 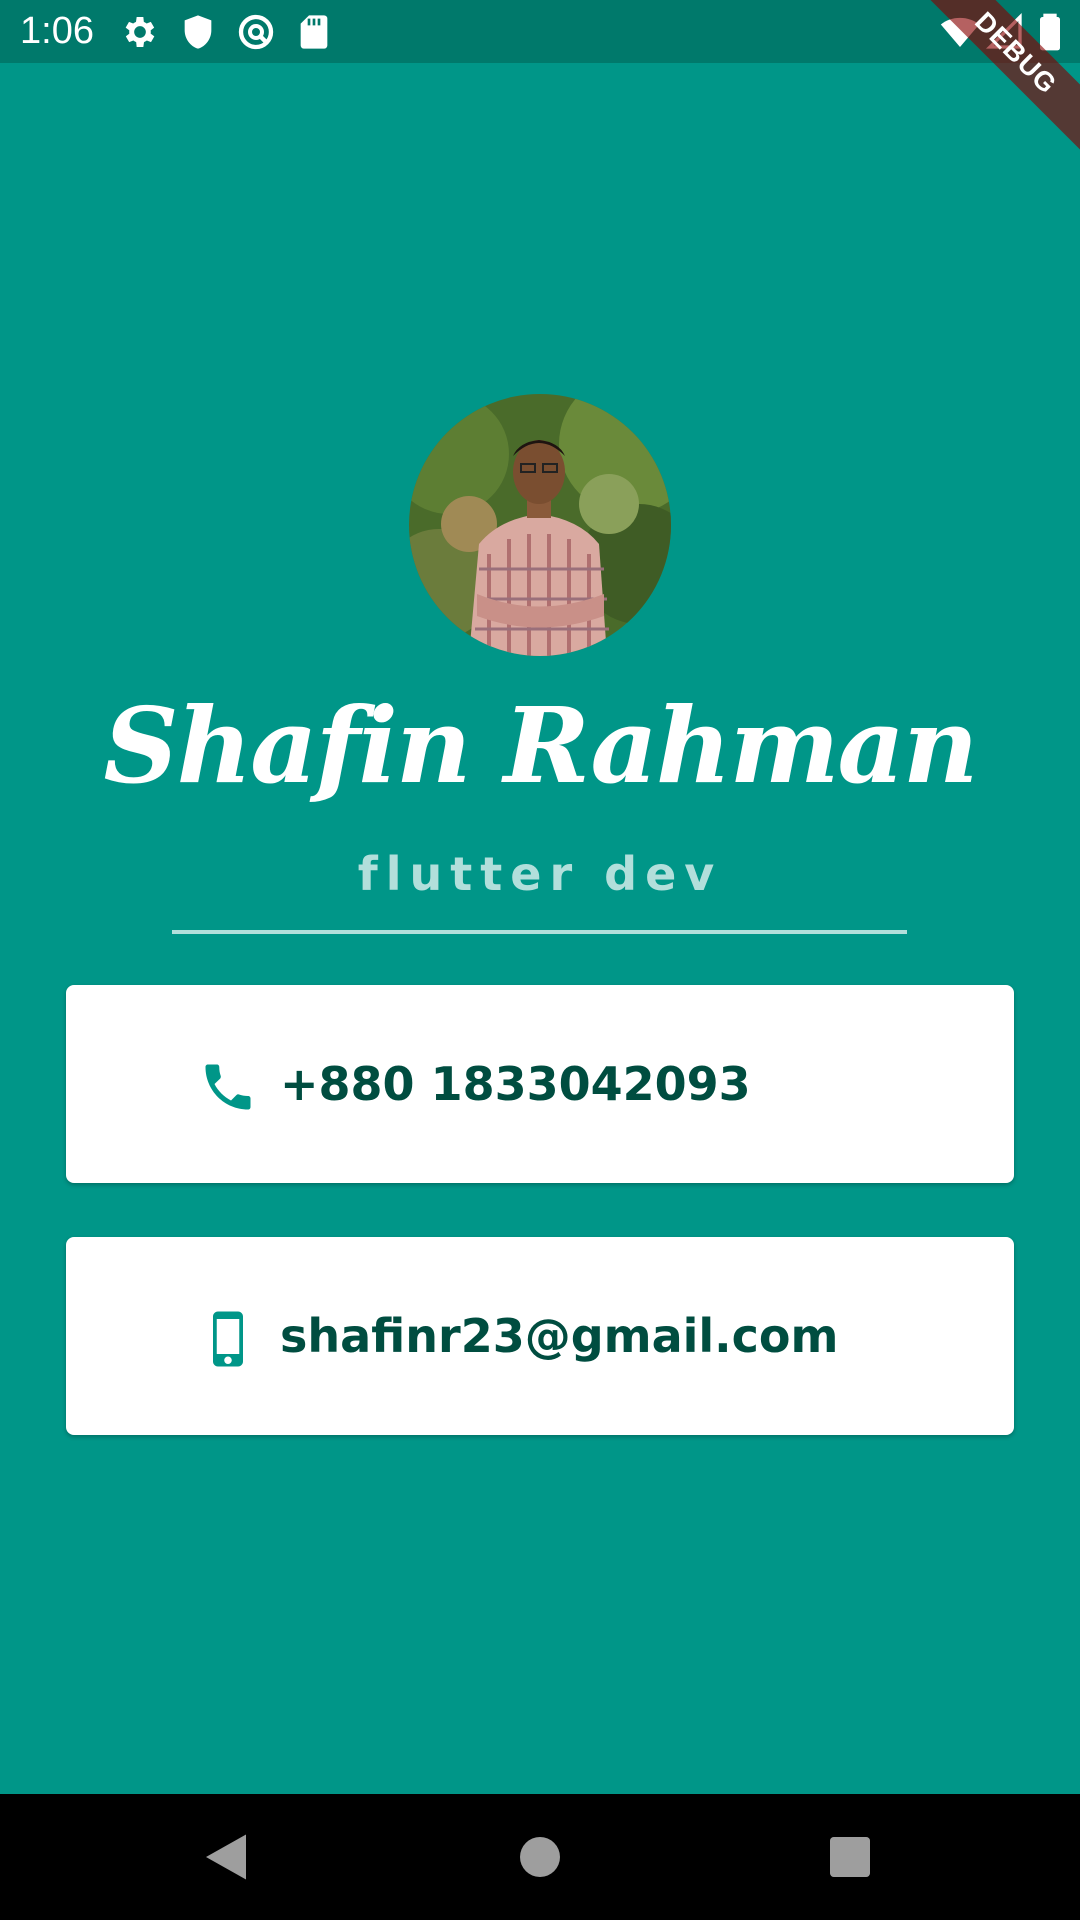 I want to click on home-icon, so click(x=540, y=1857).